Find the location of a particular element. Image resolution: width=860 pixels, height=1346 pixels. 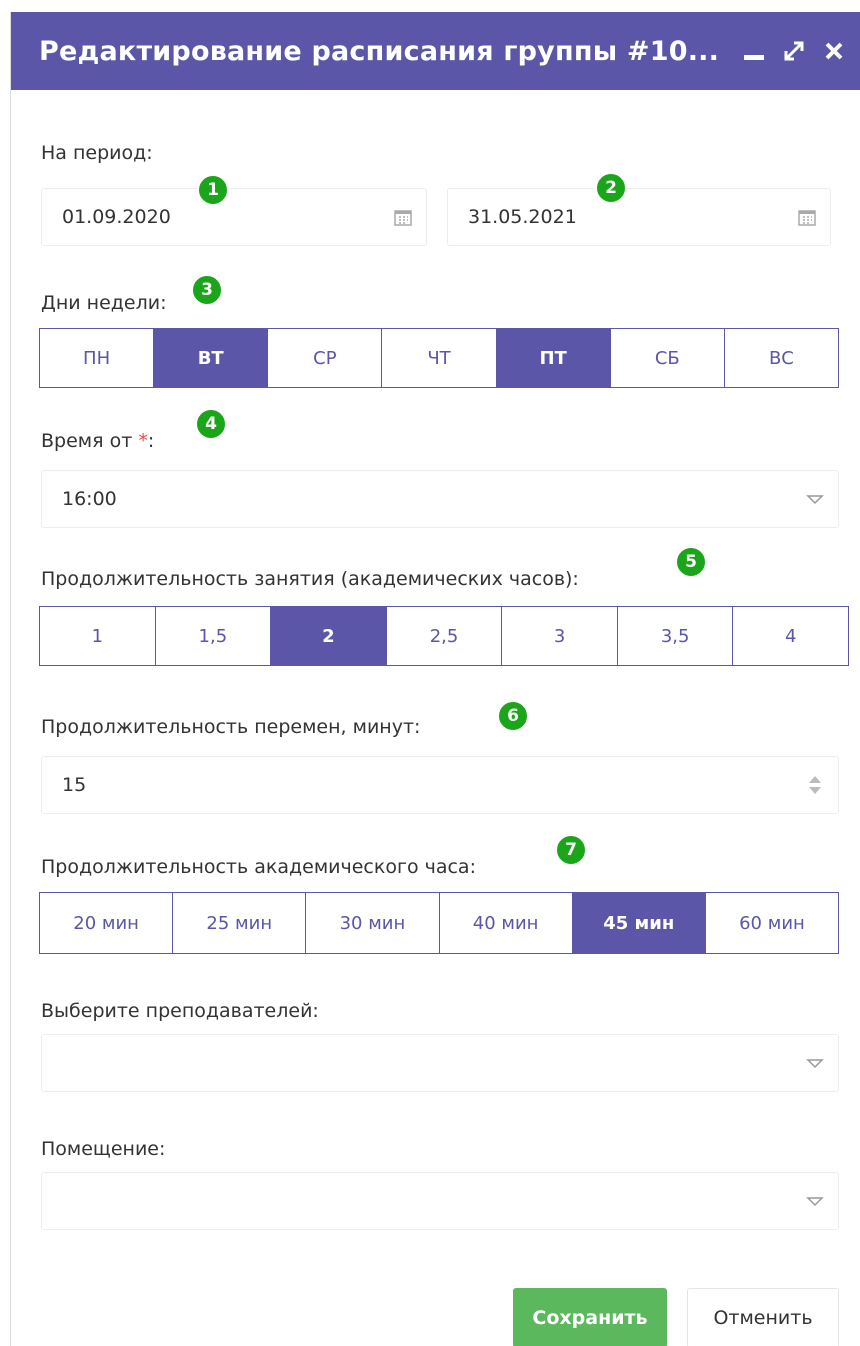

weekday-option: ВТ is located at coordinates (211, 358).